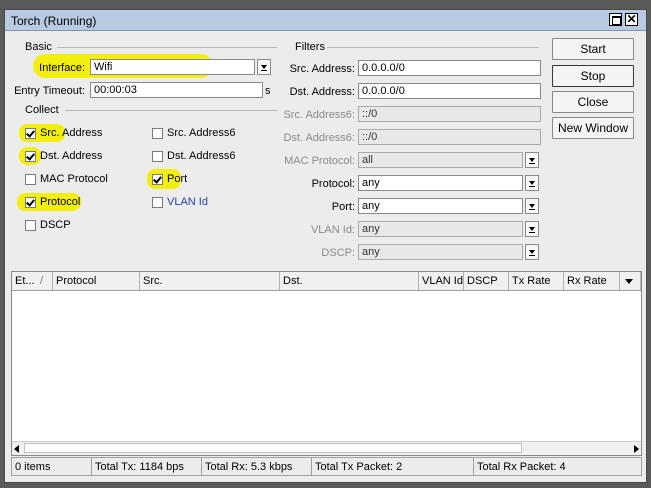 The width and height of the screenshot is (651, 488). What do you see at coordinates (176, 90) in the screenshot?
I see `entry-timeout-field: 00:00:03` at bounding box center [176, 90].